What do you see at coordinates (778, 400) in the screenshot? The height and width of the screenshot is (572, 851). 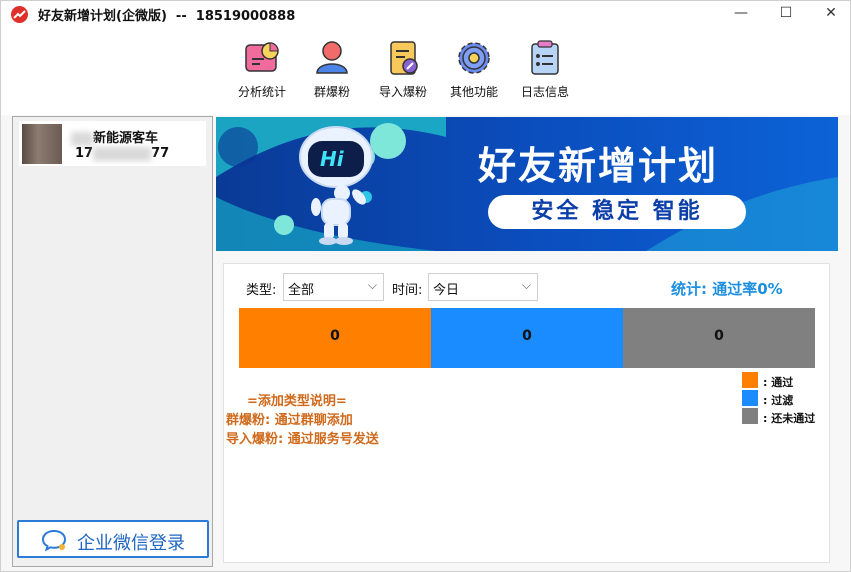 I see `legend-label: : 过滤` at bounding box center [778, 400].